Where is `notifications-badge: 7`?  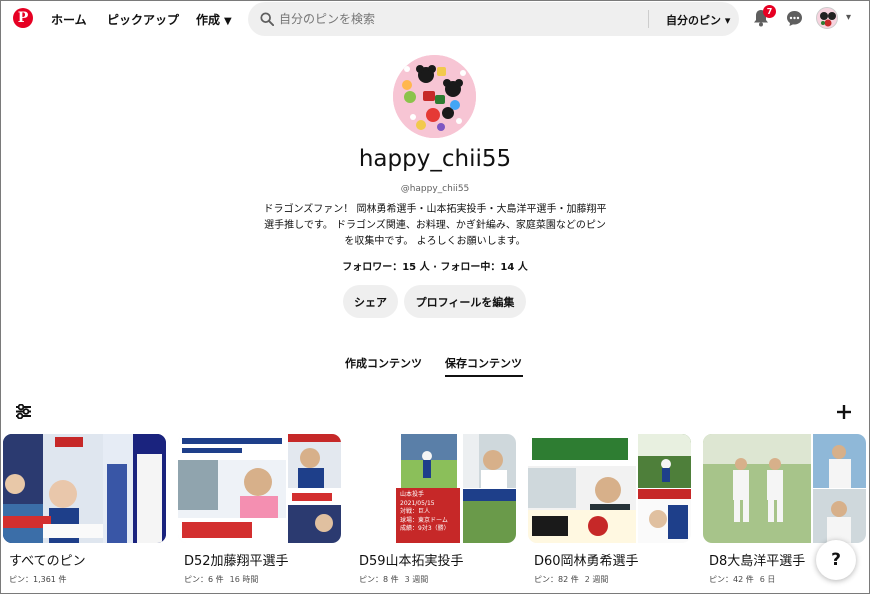 notifications-badge: 7 is located at coordinates (769, 11).